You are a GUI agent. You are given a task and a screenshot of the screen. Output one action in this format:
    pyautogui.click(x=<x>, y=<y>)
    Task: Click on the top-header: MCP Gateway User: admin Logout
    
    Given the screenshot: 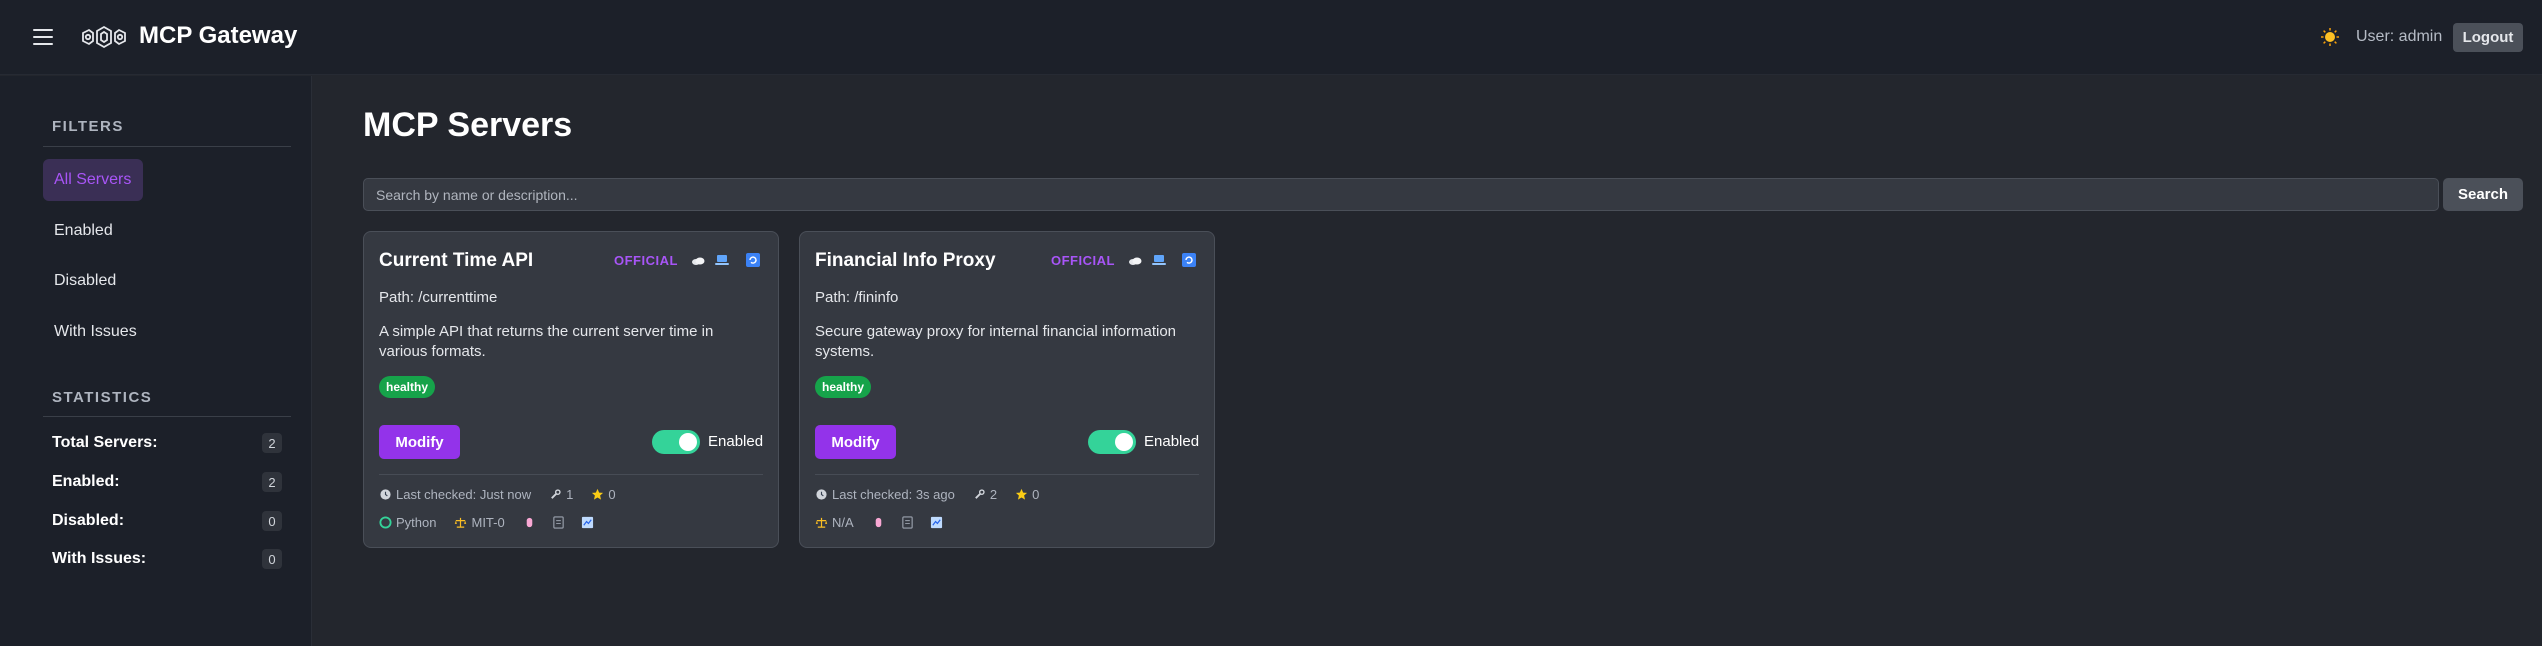 What is the action you would take?
    pyautogui.click(x=1271, y=37)
    